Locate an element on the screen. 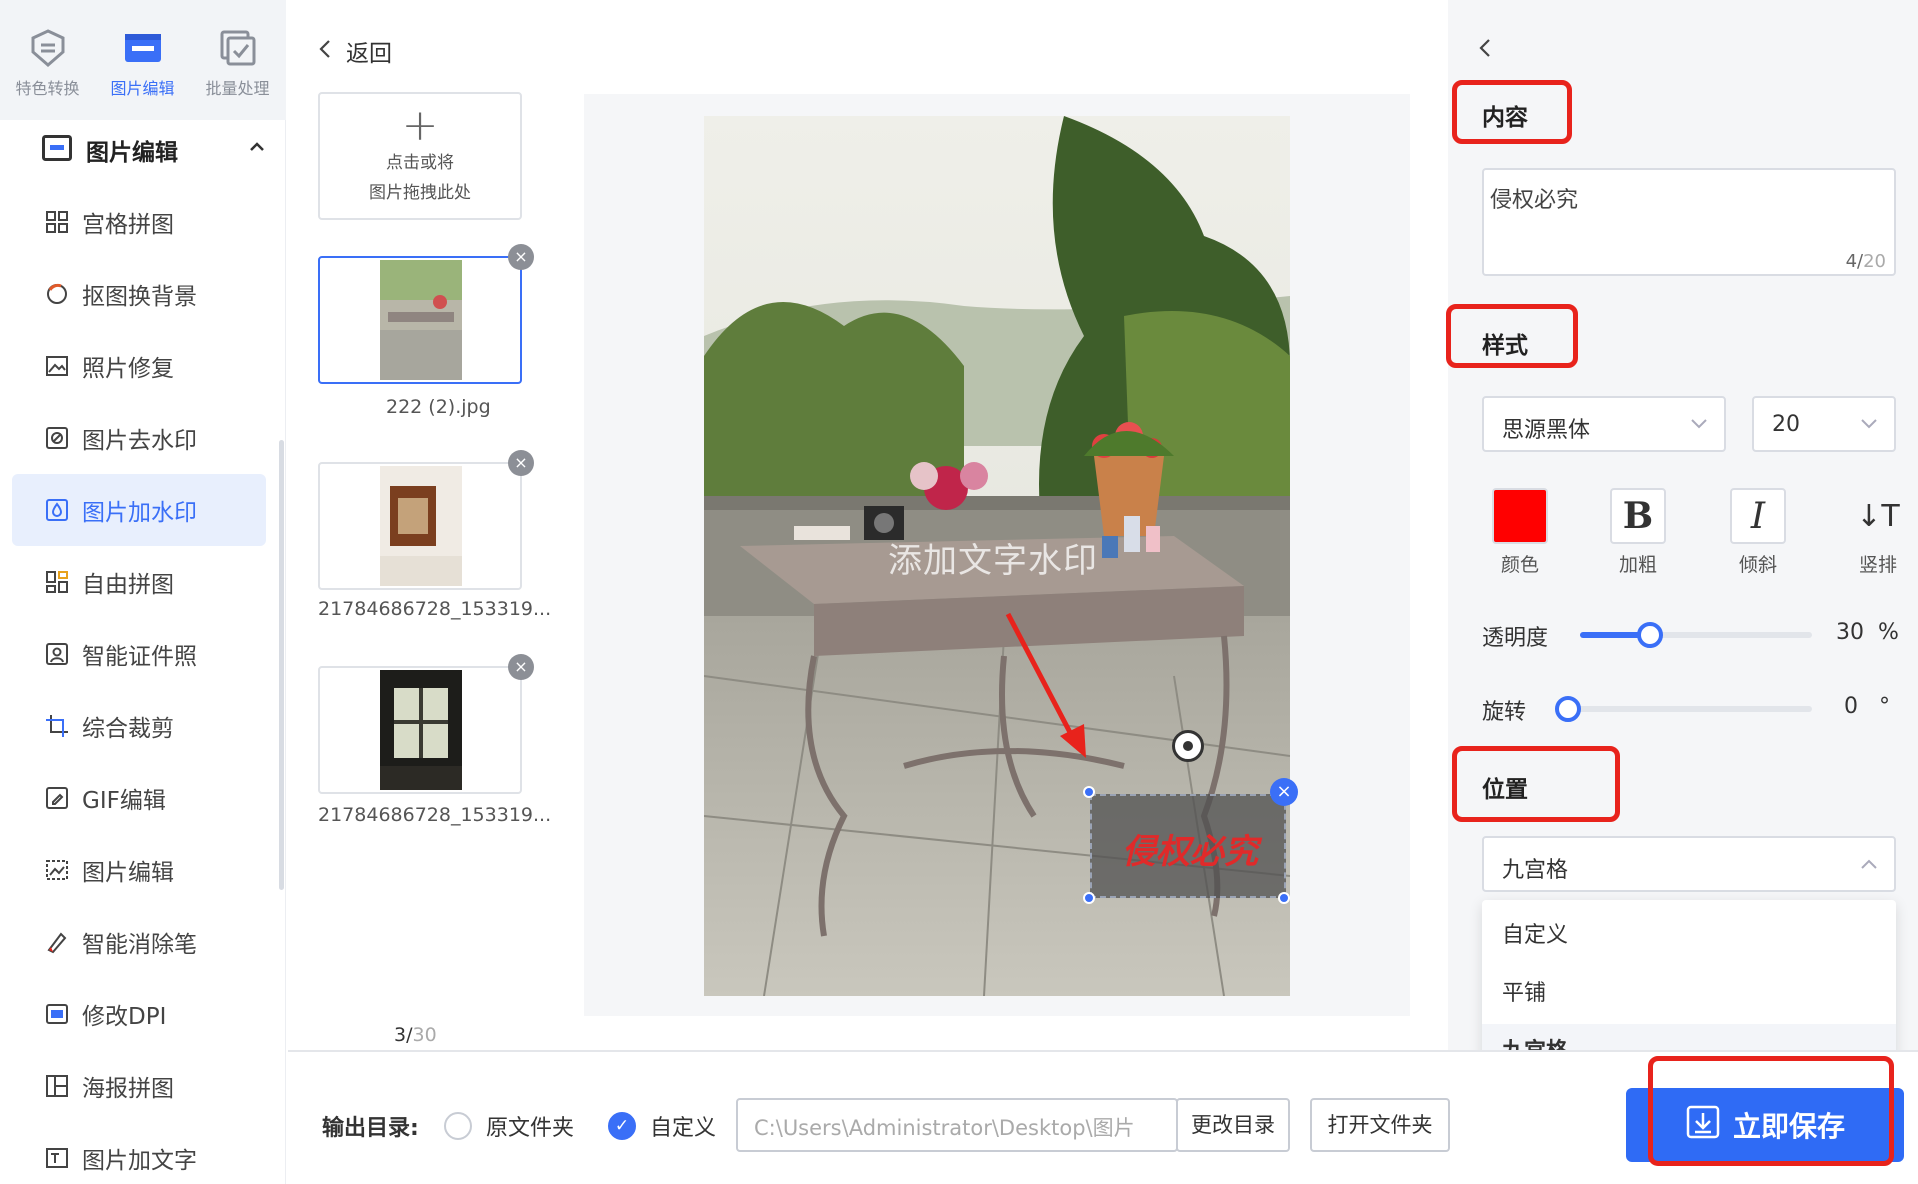  sidebar-item-photo-repair: 照片修复 is located at coordinates (139, 366).